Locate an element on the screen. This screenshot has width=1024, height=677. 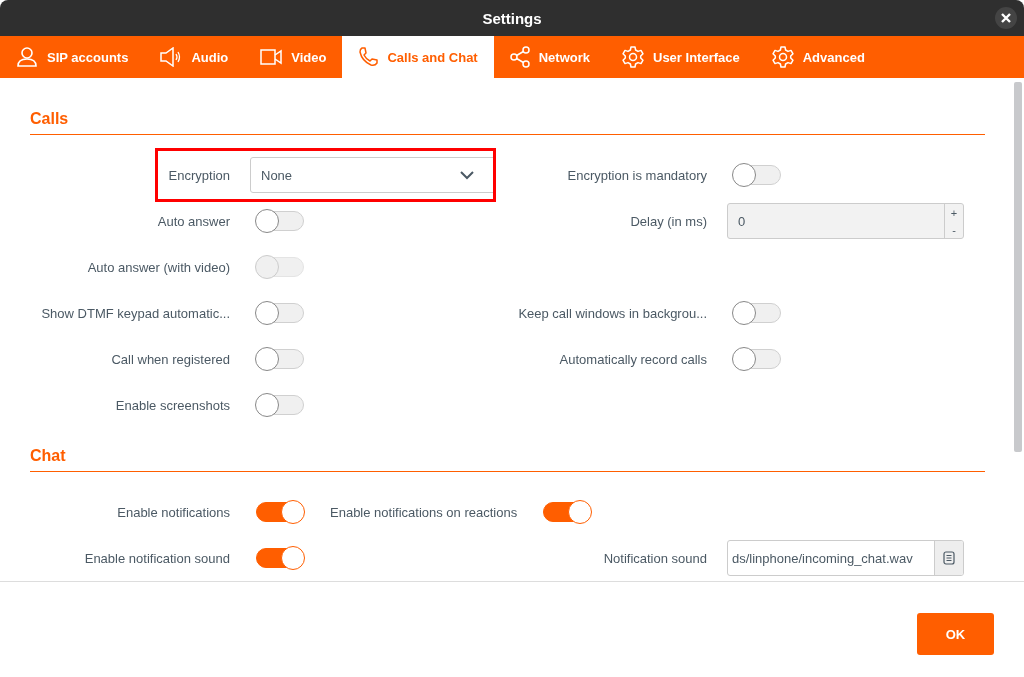
setting-label: Call when registered is located at coordinates (170, 359).